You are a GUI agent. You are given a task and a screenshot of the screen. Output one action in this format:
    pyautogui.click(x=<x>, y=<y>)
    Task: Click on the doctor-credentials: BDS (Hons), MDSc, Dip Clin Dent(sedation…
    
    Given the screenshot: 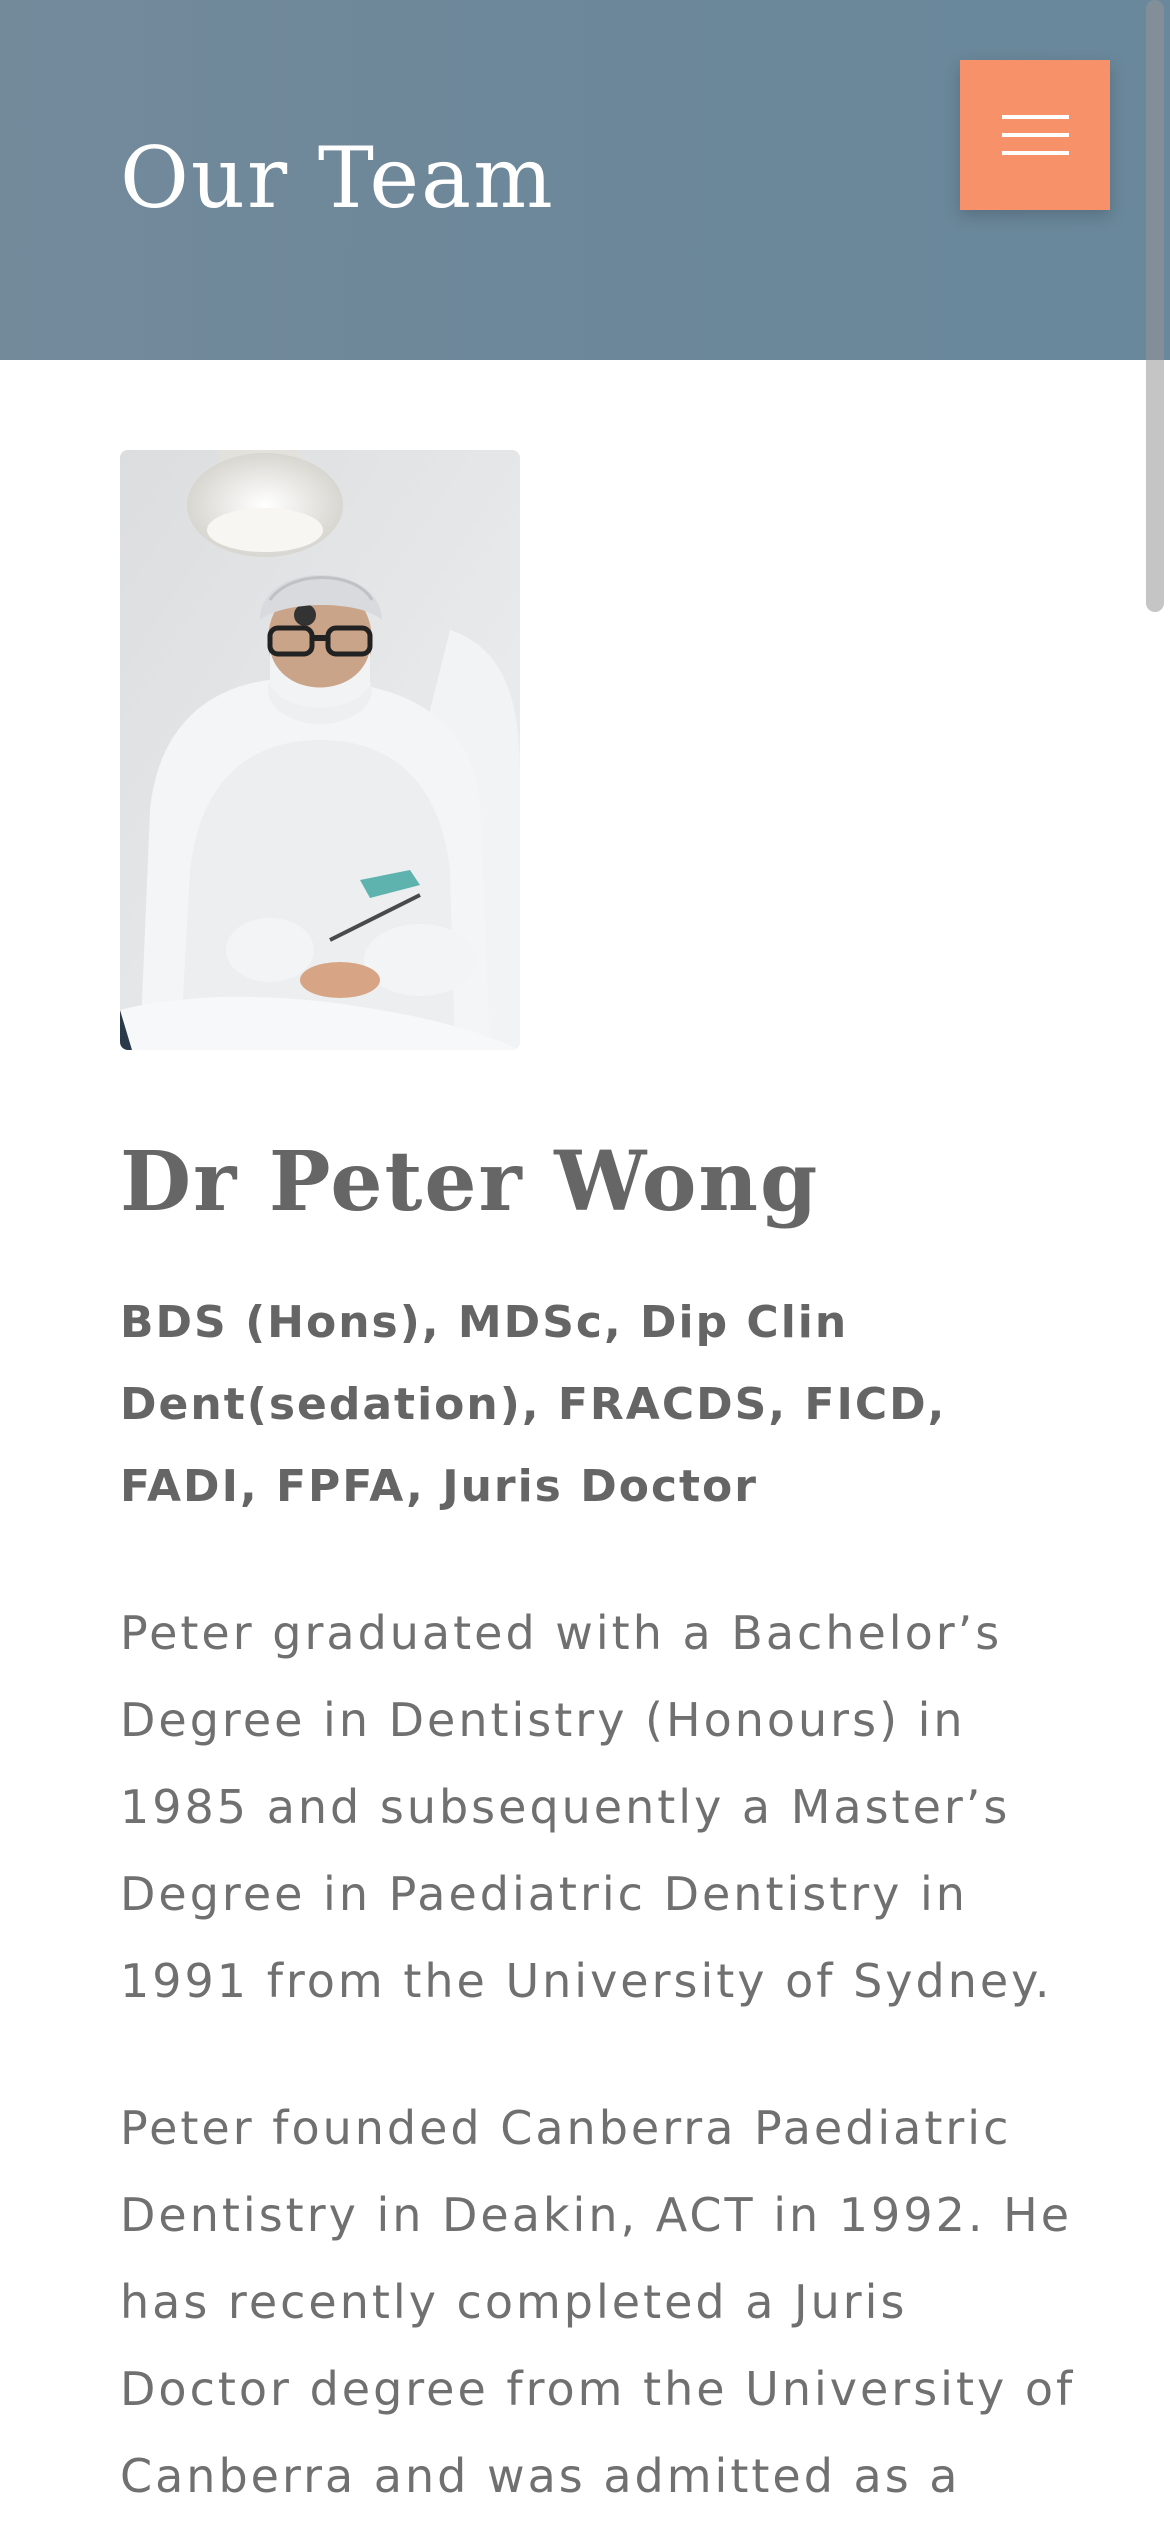 What is the action you would take?
    pyautogui.click(x=533, y=1404)
    